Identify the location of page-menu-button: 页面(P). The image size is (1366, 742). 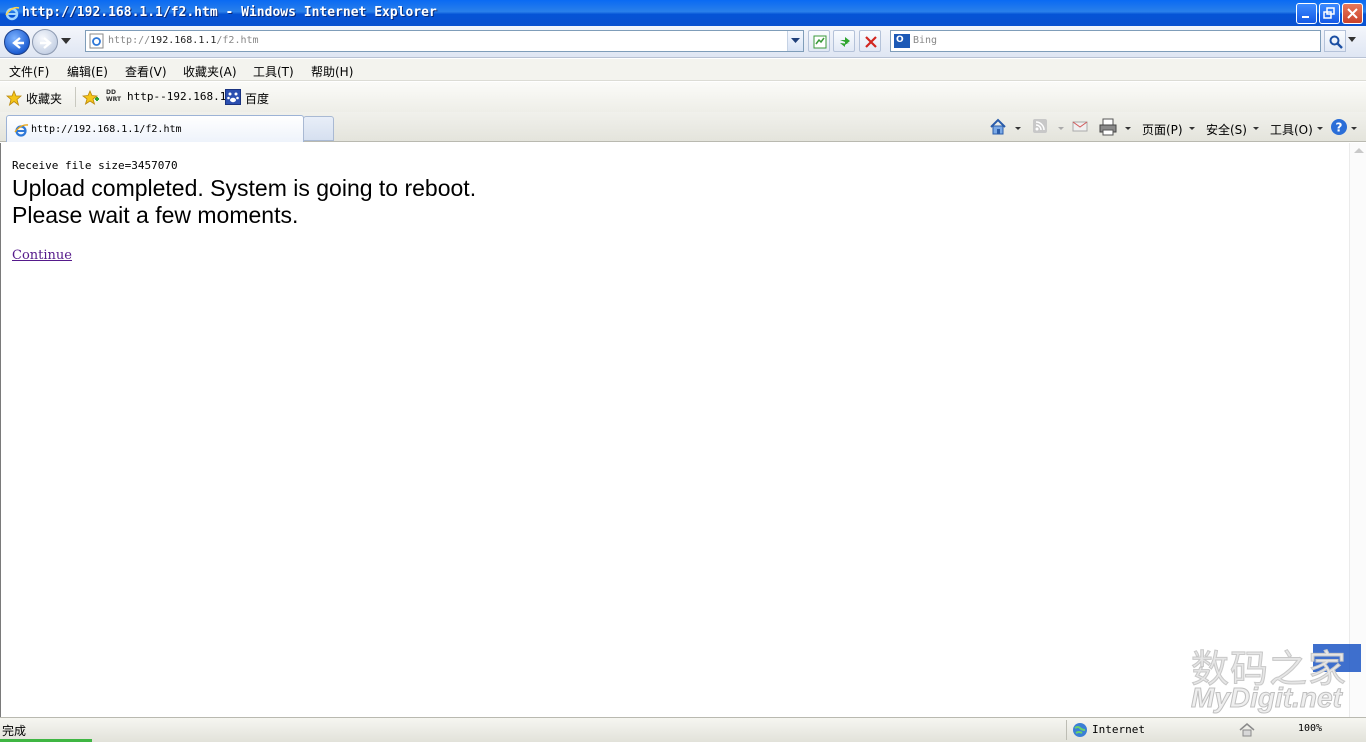
(1170, 128).